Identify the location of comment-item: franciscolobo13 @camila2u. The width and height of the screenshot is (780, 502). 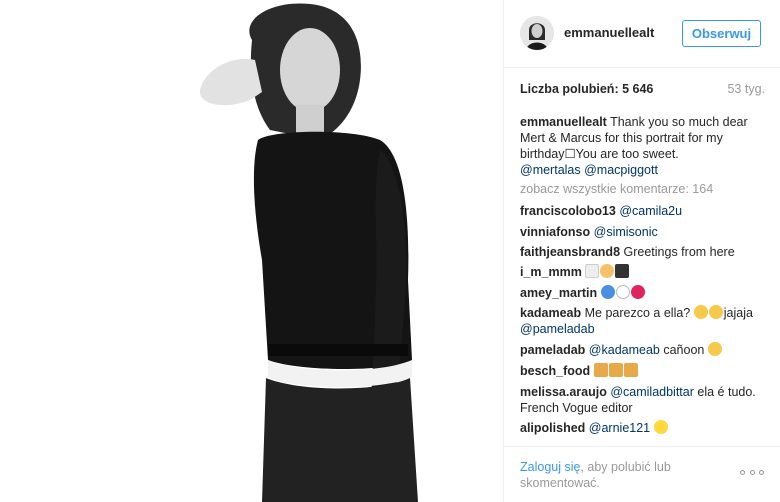
(642, 211).